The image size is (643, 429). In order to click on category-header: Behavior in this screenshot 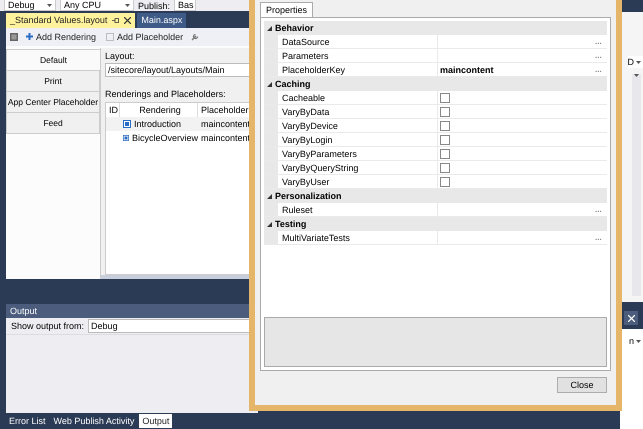, I will do `click(435, 28)`.